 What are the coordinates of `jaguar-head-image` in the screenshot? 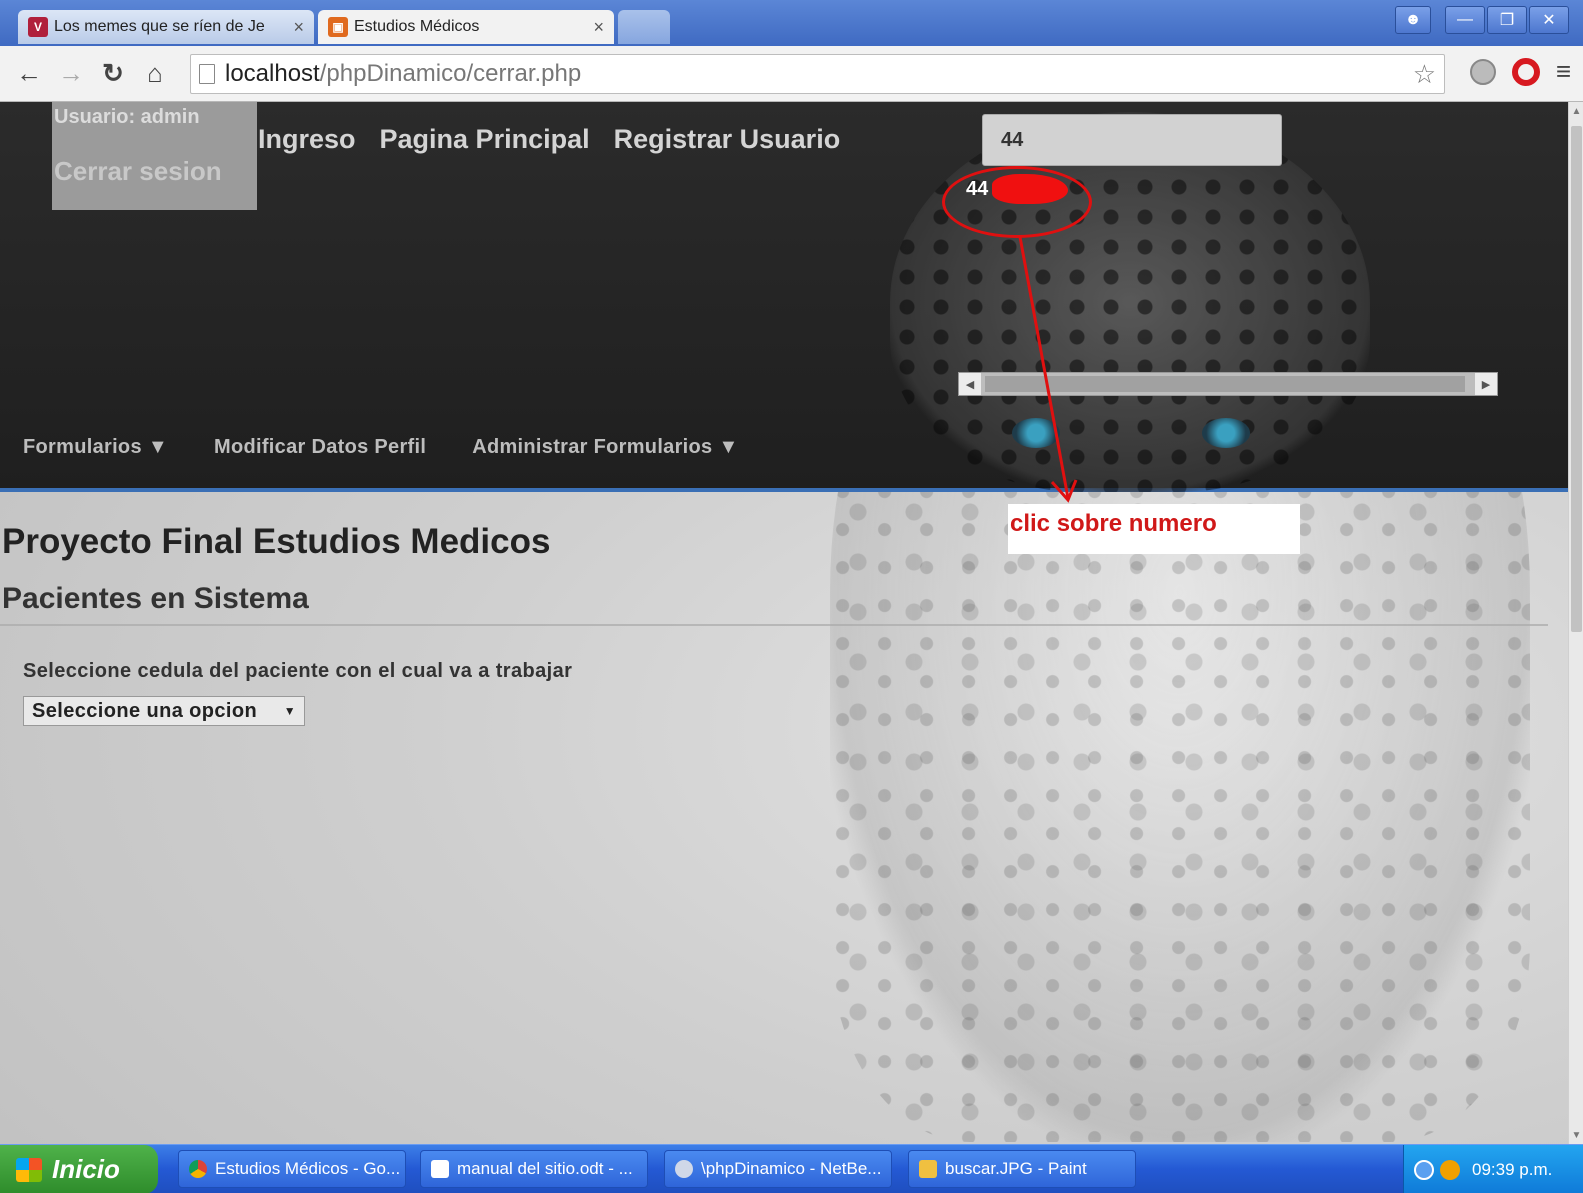 It's located at (1130, 302).